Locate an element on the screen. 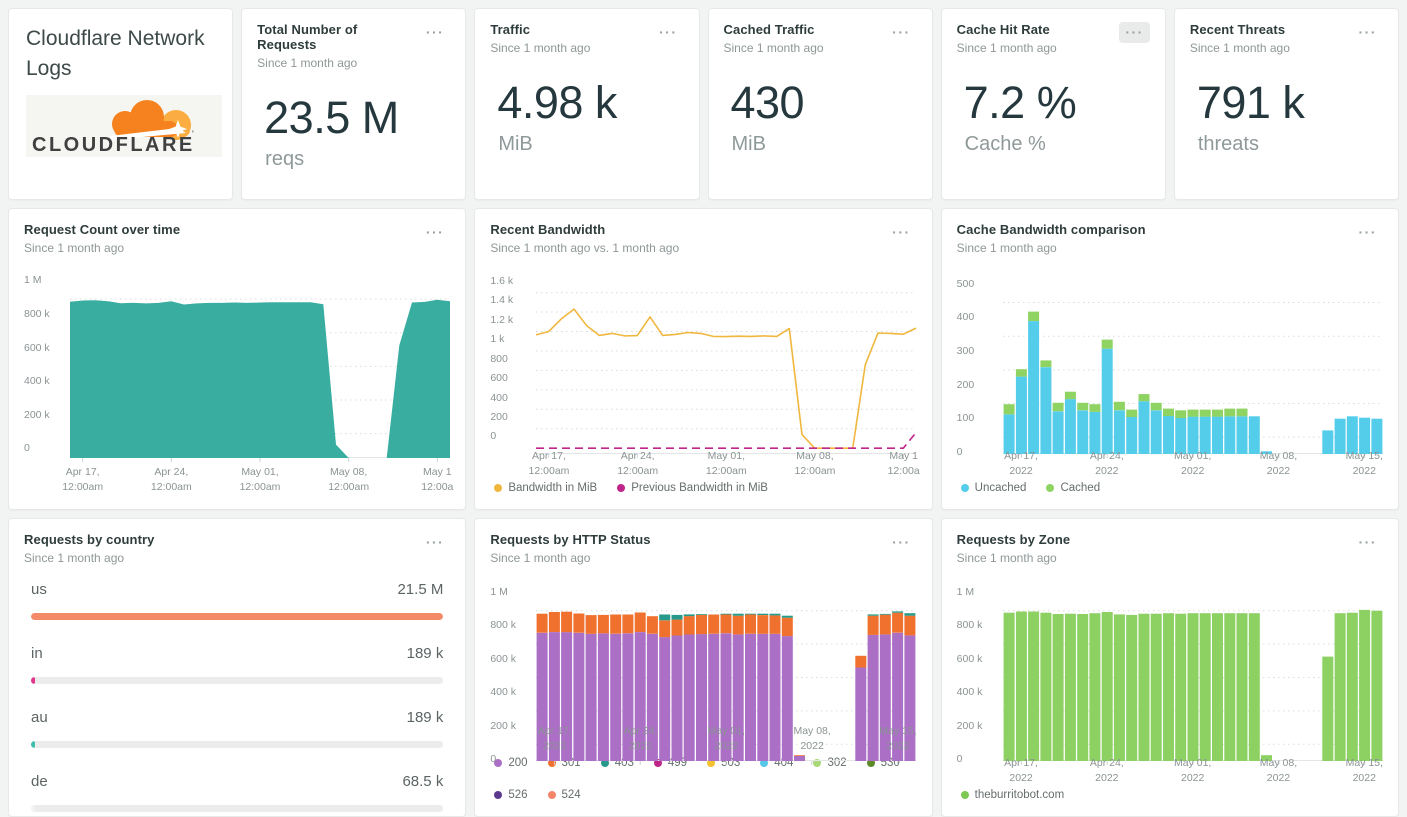 The height and width of the screenshot is (817, 1407). legend-item: Uncached is located at coordinates (993, 488).